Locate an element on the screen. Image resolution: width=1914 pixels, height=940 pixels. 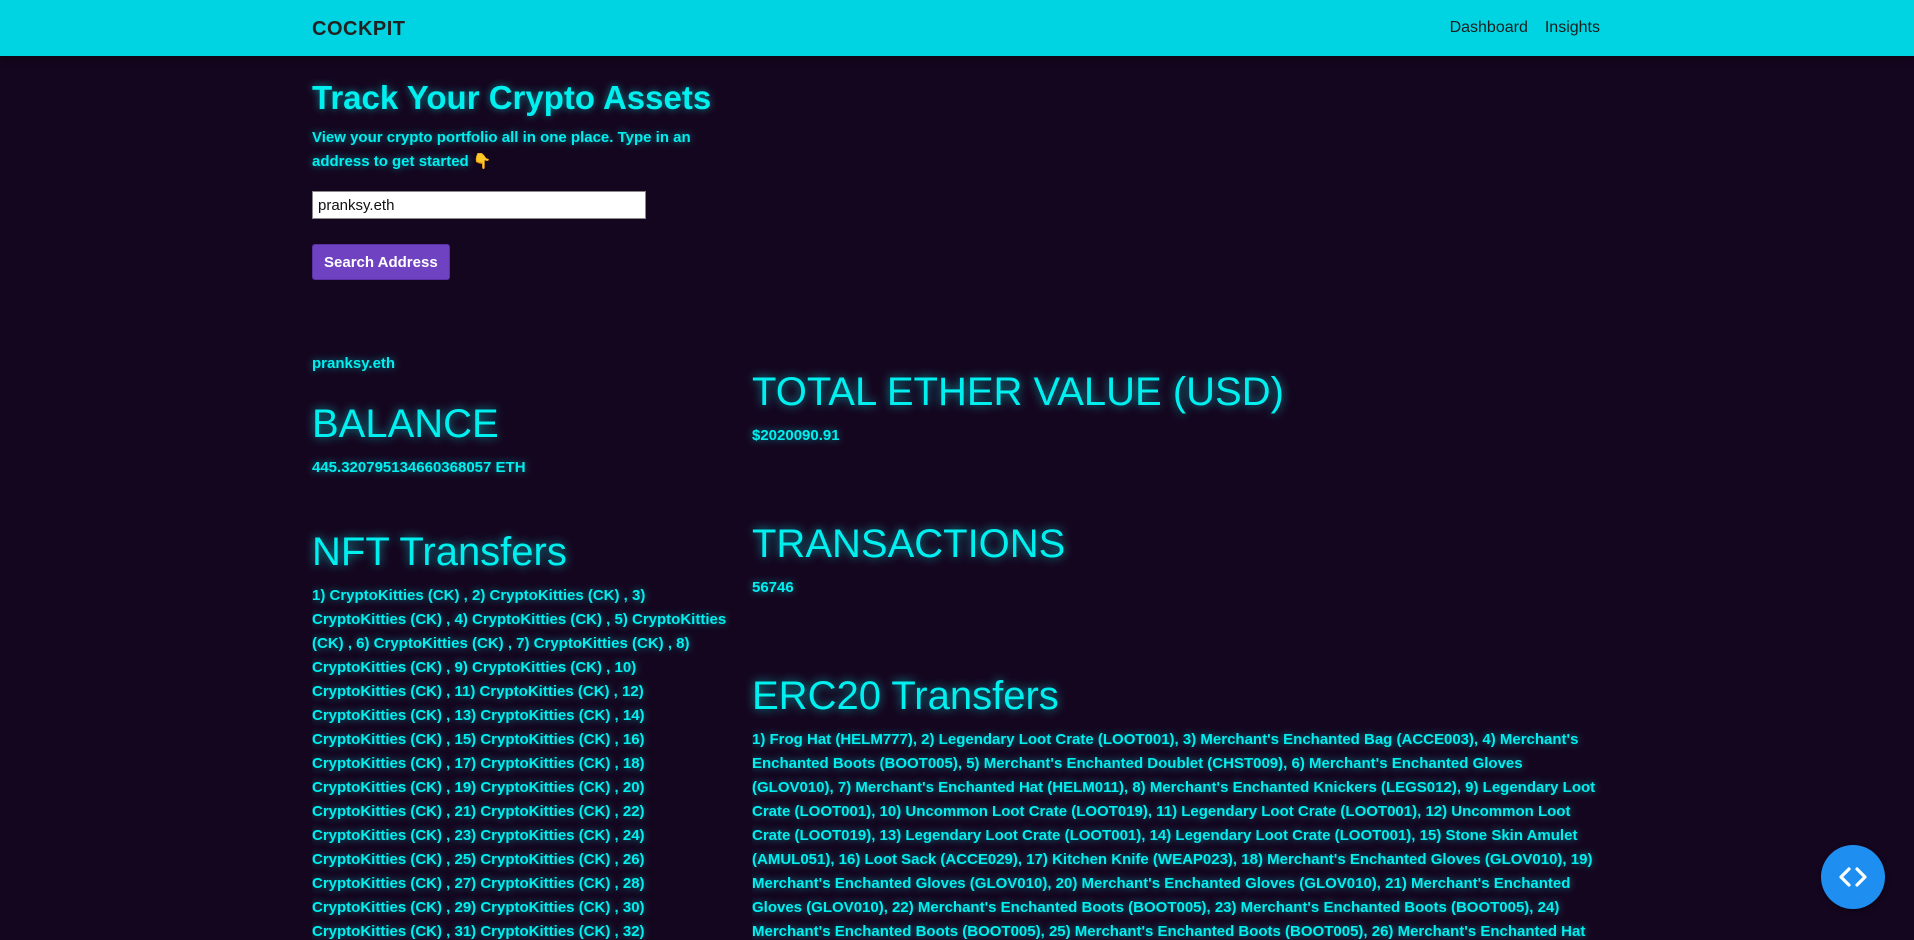
nav-link-dashboard: Dashboard is located at coordinates (1489, 28).